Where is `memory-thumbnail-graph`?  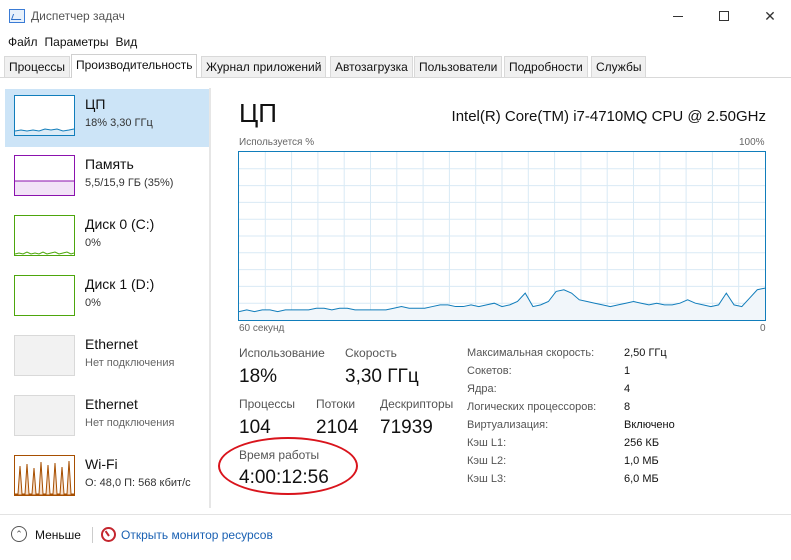
memory-thumbnail-graph is located at coordinates (44, 187).